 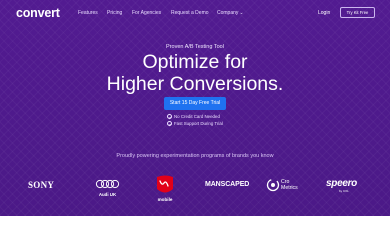 I want to click on sony-logo: SONY, so click(x=41, y=185).